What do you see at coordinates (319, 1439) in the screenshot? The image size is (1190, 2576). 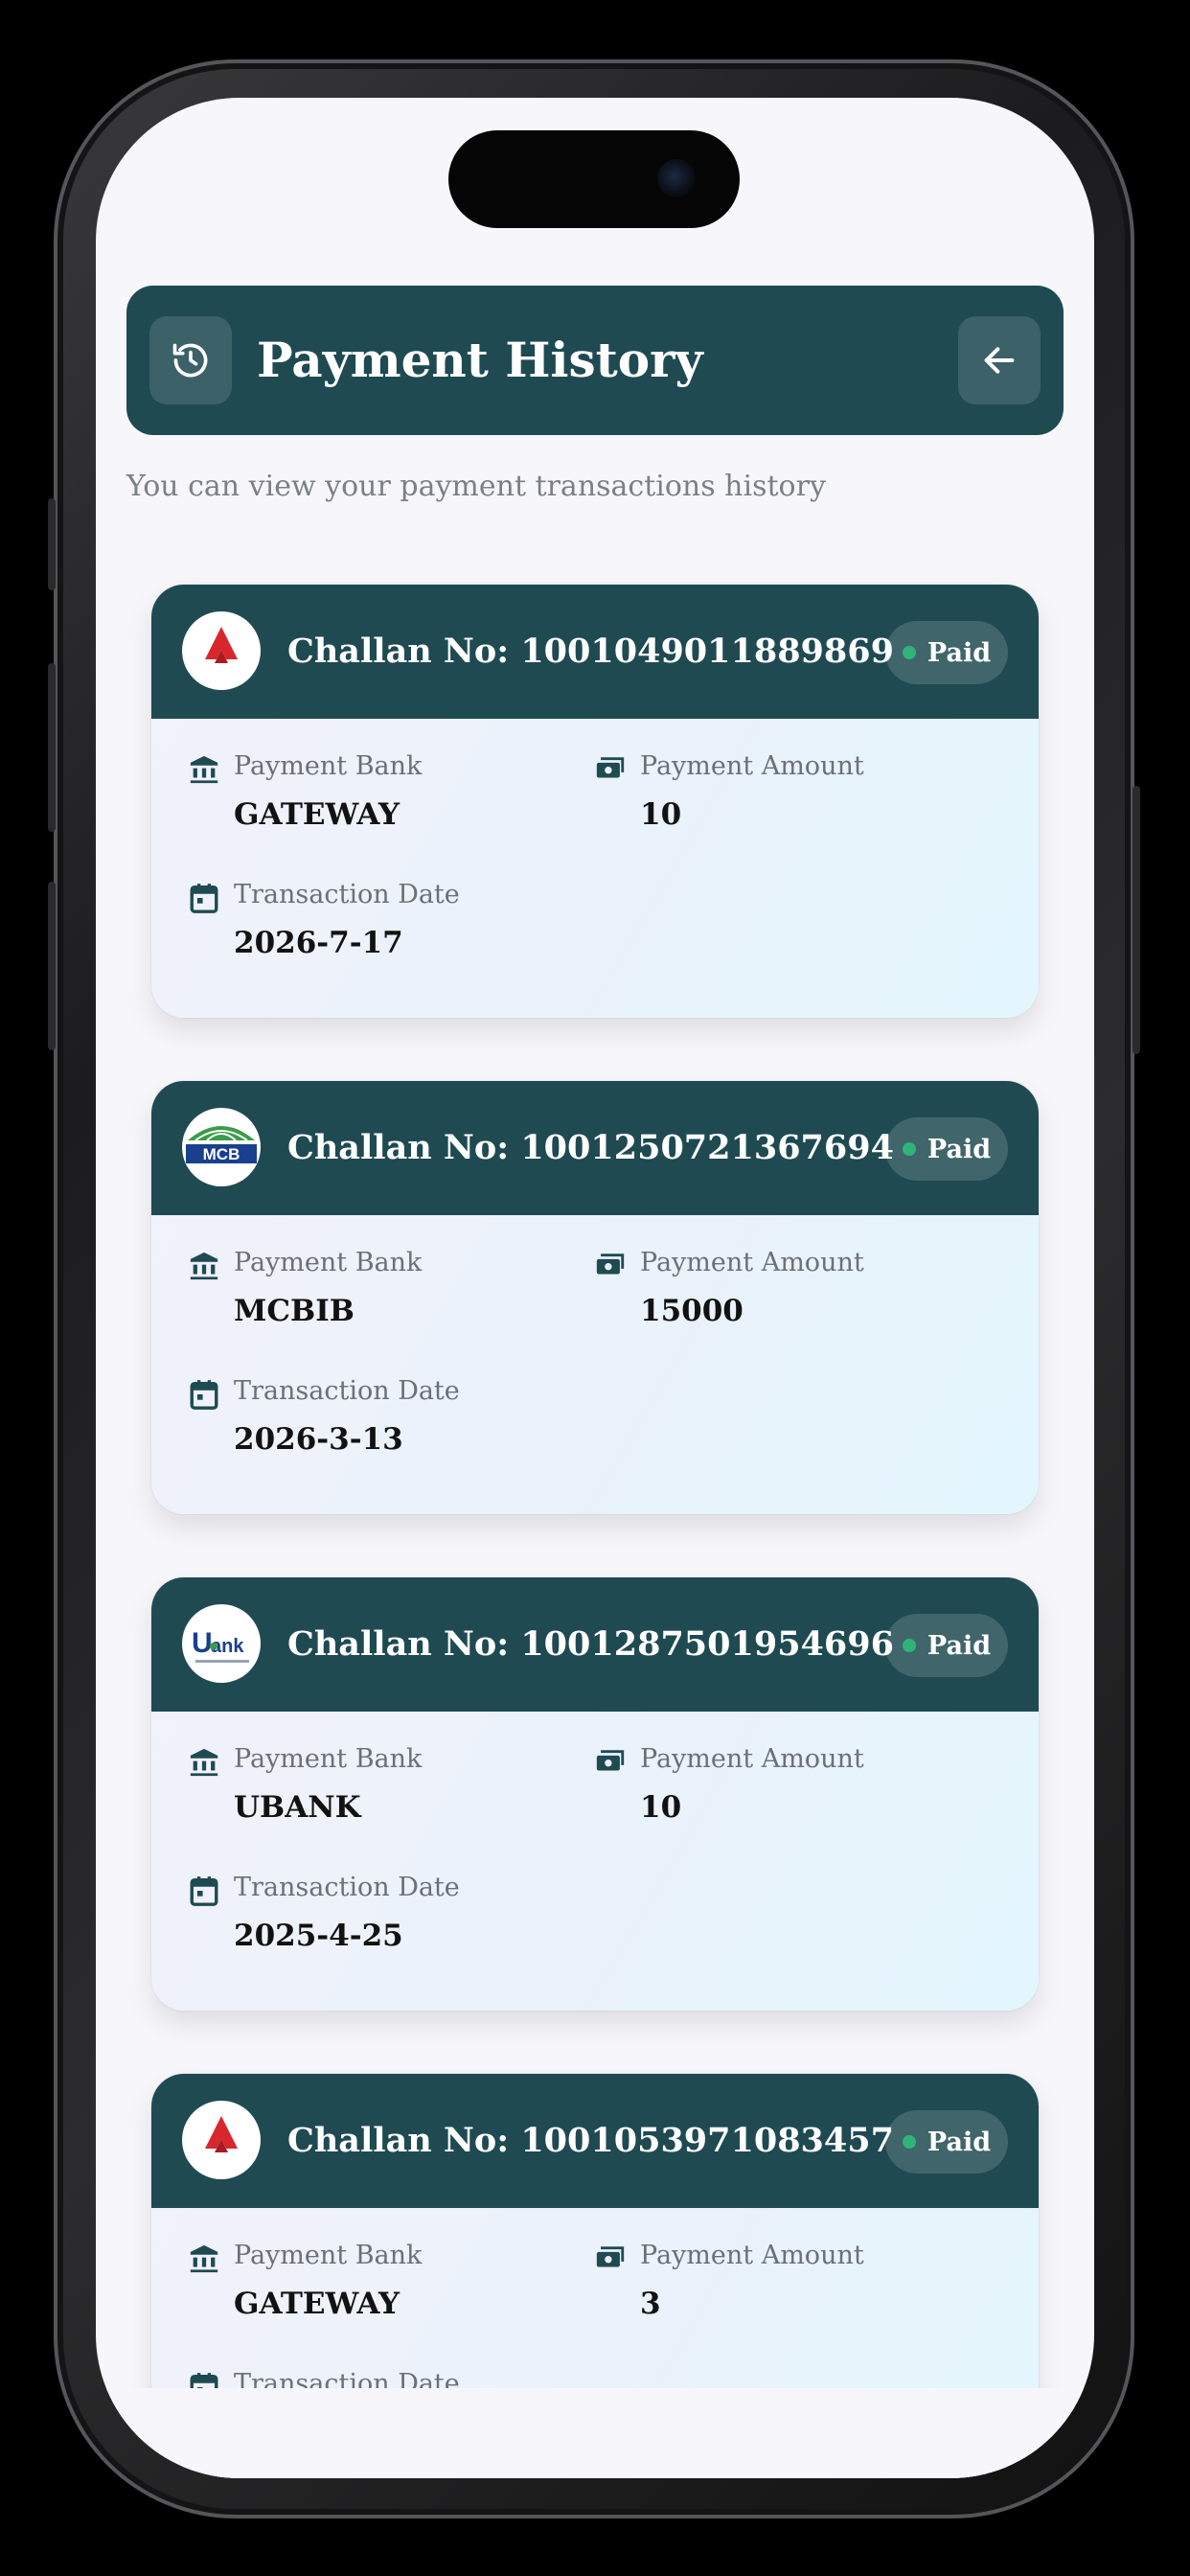 I see `date-value: 2026-3-13` at bounding box center [319, 1439].